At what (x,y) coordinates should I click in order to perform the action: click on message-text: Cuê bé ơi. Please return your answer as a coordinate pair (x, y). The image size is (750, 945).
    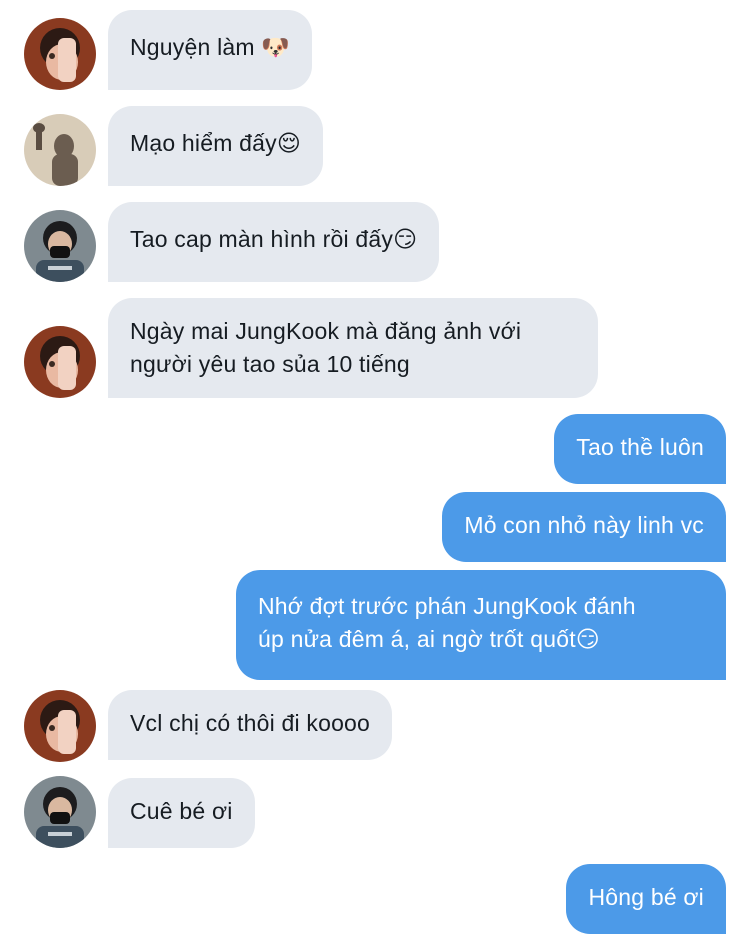
    Looking at the image, I should click on (181, 811).